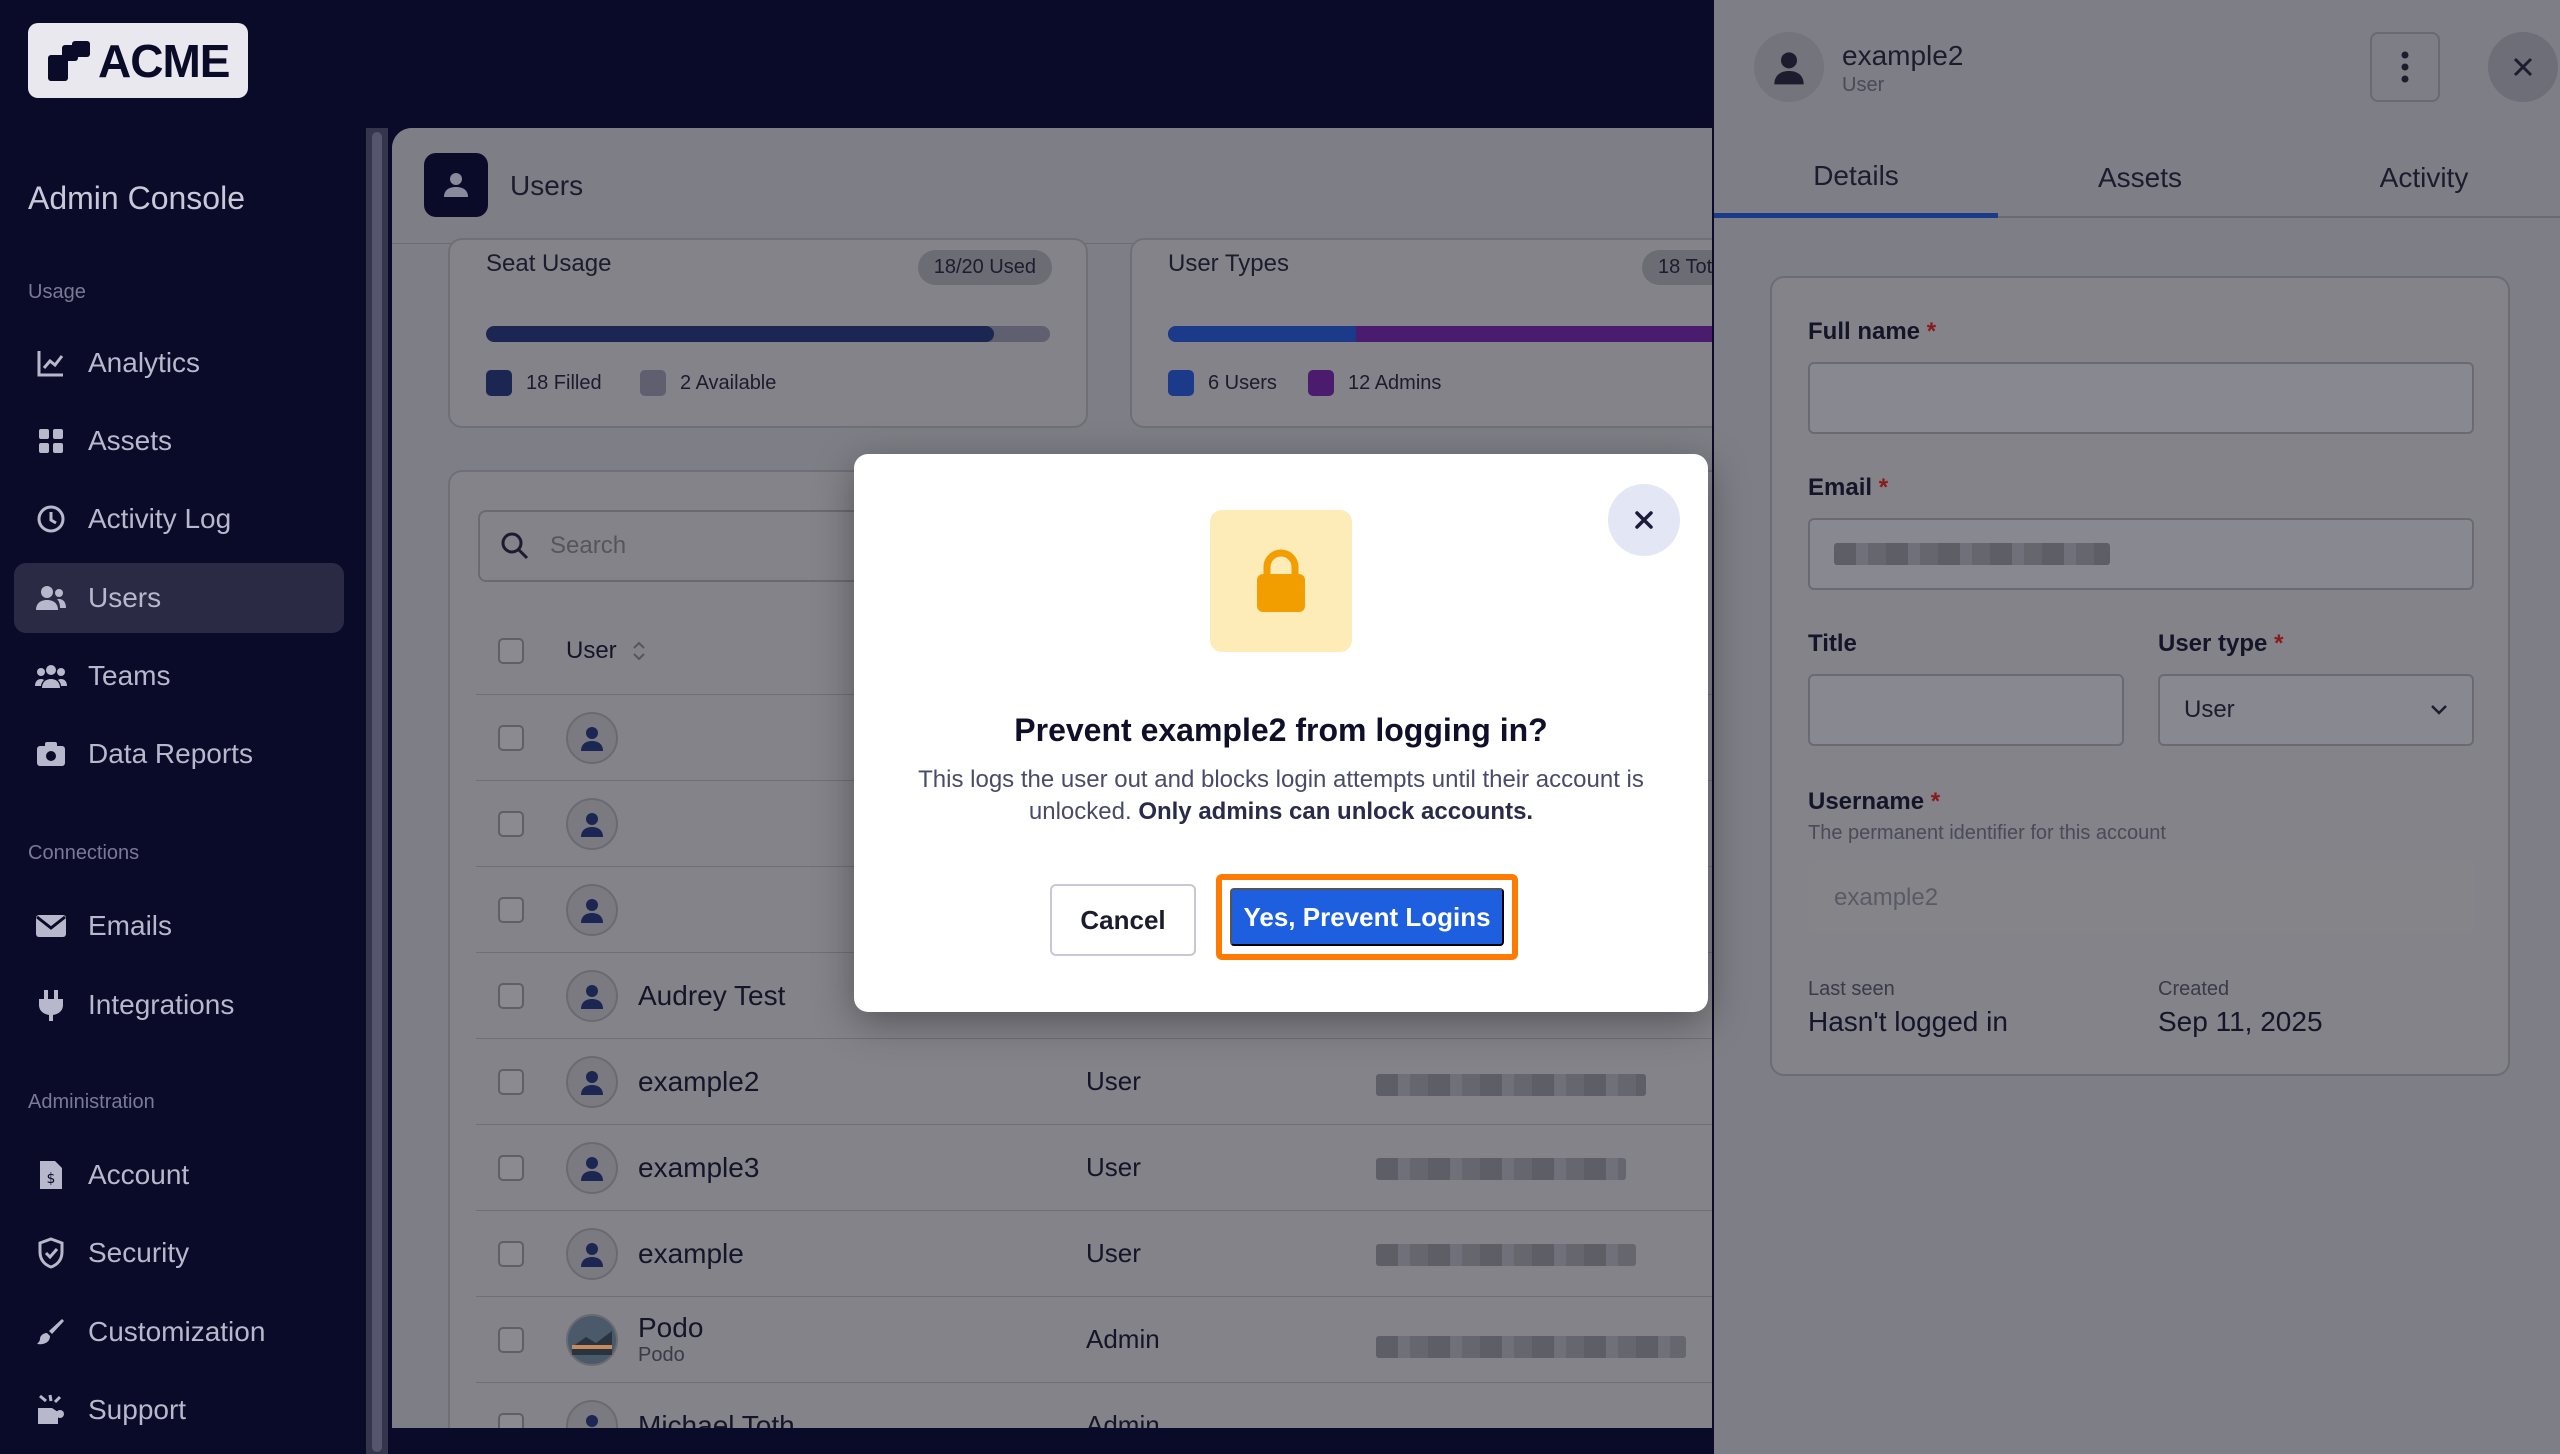 The height and width of the screenshot is (1454, 2560). I want to click on table-row: Michael Toth Admin, so click(1094, 1405).